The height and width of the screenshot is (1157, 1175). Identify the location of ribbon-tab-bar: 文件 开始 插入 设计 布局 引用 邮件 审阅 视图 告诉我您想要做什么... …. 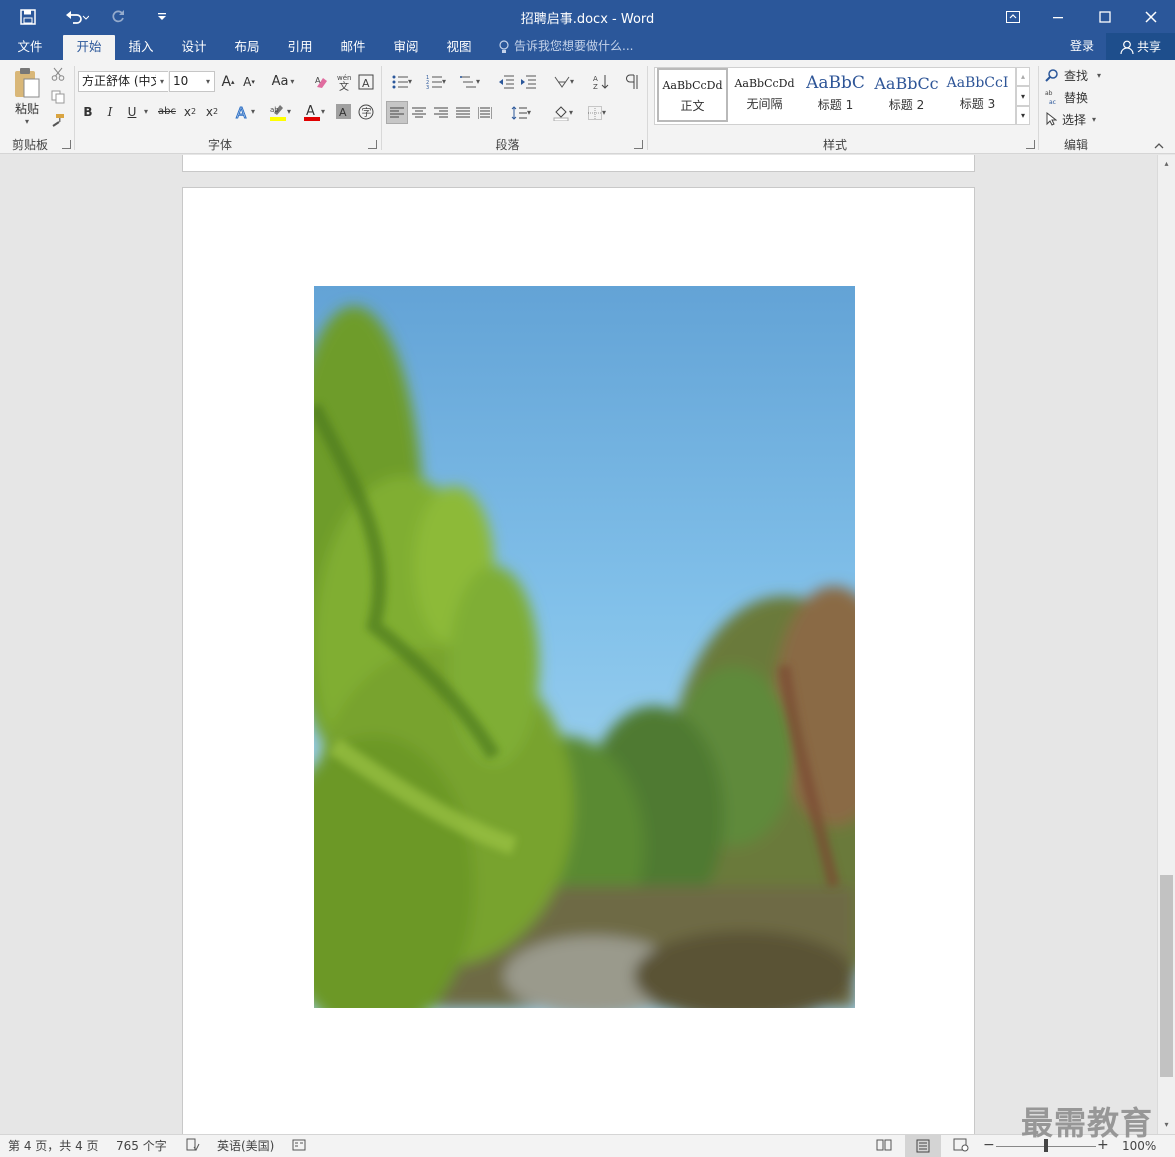
(587, 46).